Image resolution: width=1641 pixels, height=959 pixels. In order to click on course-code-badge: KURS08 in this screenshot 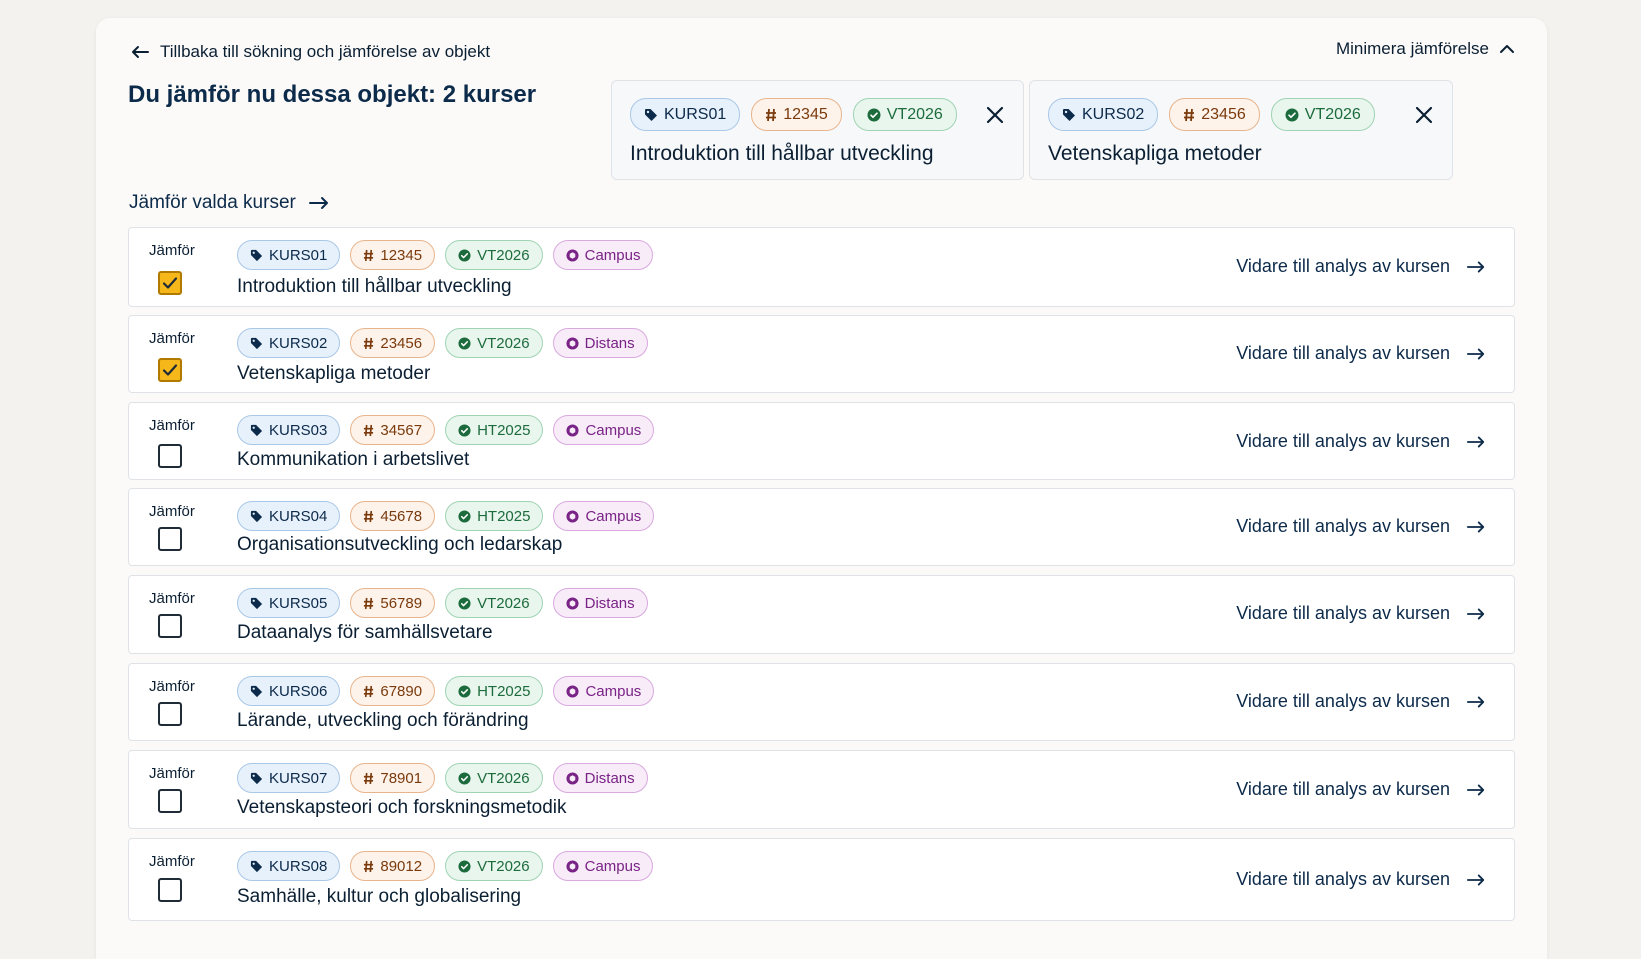, I will do `click(289, 866)`.